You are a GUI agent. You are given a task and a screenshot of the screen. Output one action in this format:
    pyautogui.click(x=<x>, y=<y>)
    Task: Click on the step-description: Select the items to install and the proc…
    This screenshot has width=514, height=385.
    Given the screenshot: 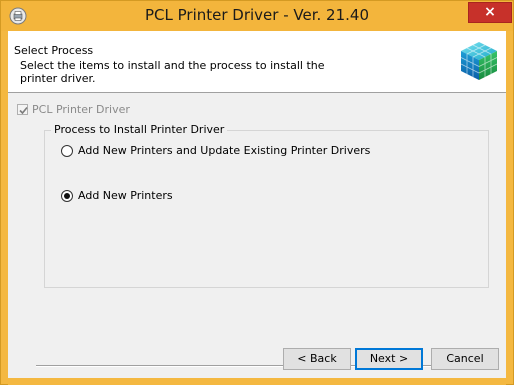 What is the action you would take?
    pyautogui.click(x=172, y=72)
    